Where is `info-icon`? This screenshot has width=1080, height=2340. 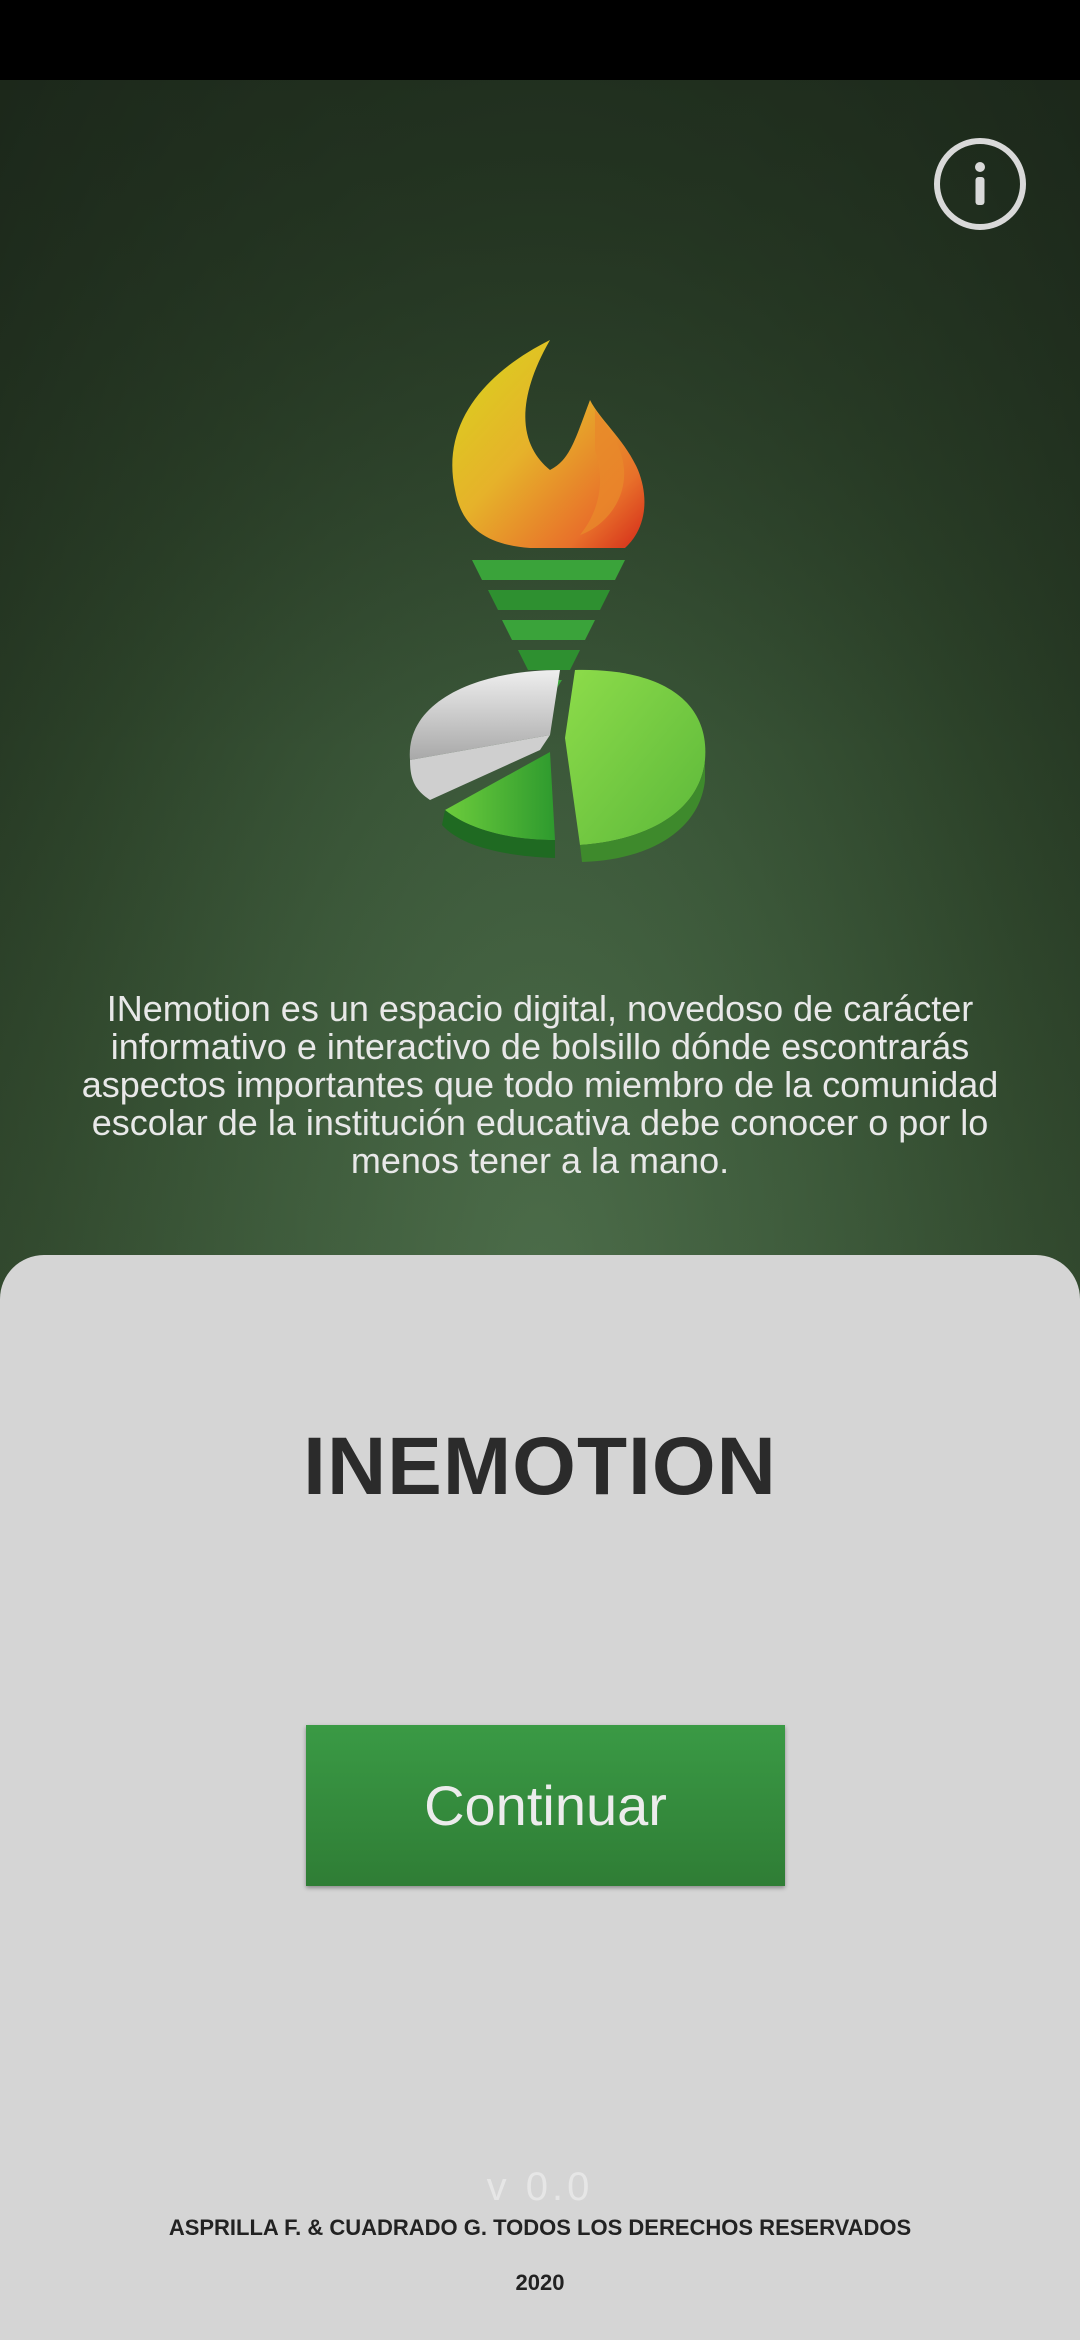 info-icon is located at coordinates (980, 183).